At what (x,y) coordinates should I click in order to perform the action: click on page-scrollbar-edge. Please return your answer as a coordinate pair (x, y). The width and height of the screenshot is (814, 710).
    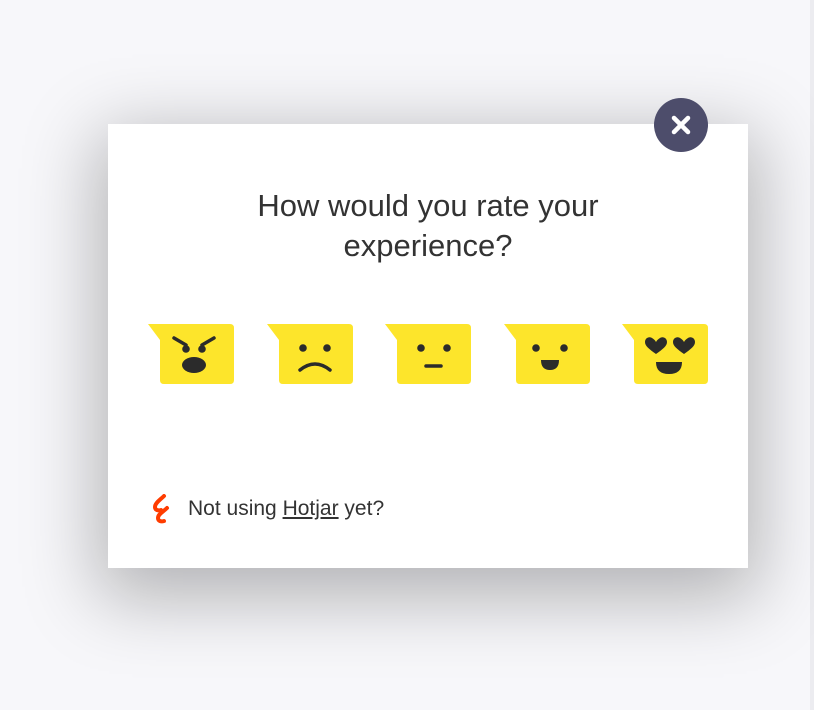
    Looking at the image, I should click on (812, 355).